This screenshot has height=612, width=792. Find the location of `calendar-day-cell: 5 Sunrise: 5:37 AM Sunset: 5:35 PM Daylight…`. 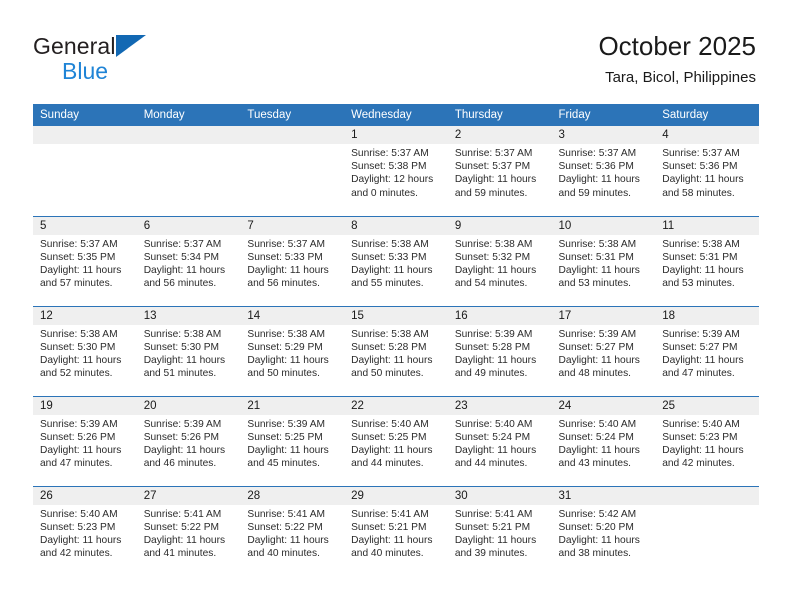

calendar-day-cell: 5 Sunrise: 5:37 AM Sunset: 5:35 PM Daylight… is located at coordinates (85, 260).